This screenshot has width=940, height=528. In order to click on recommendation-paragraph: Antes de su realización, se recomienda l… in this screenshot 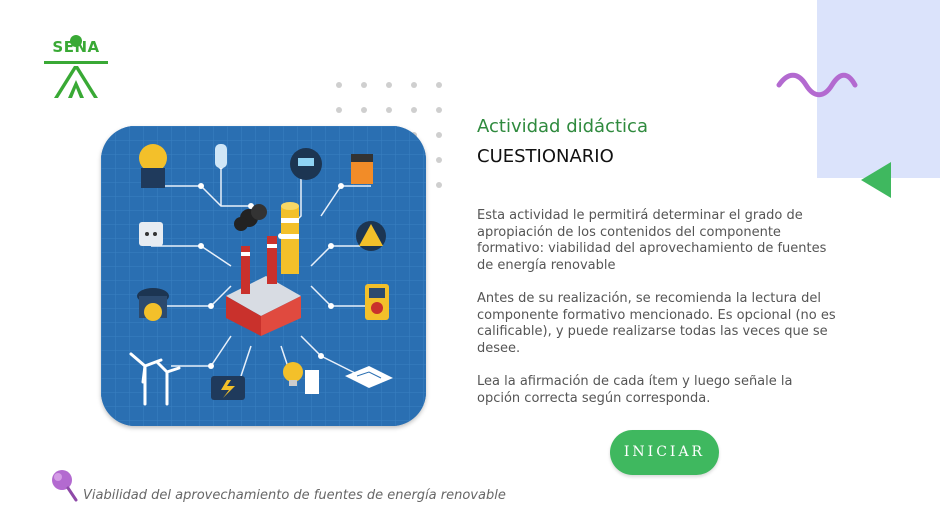, I will do `click(656, 323)`.